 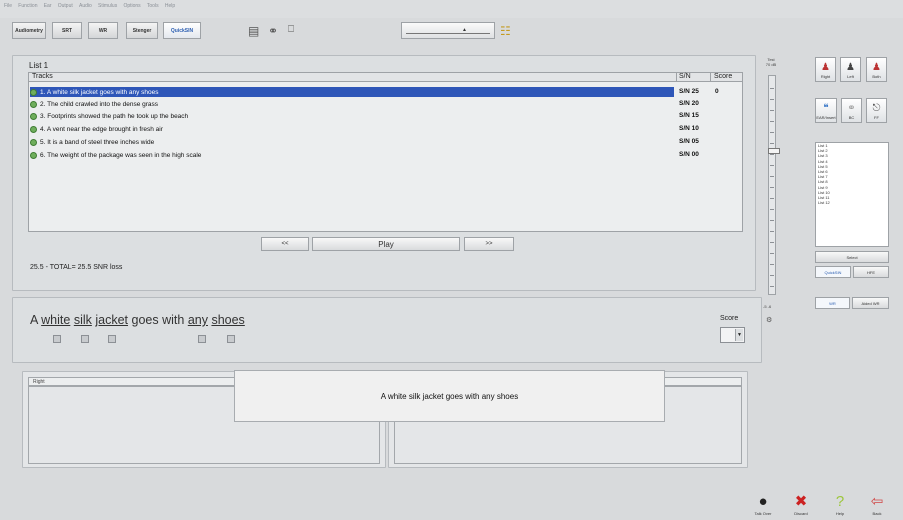 I want to click on sentence-word: with, so click(x=173, y=320).